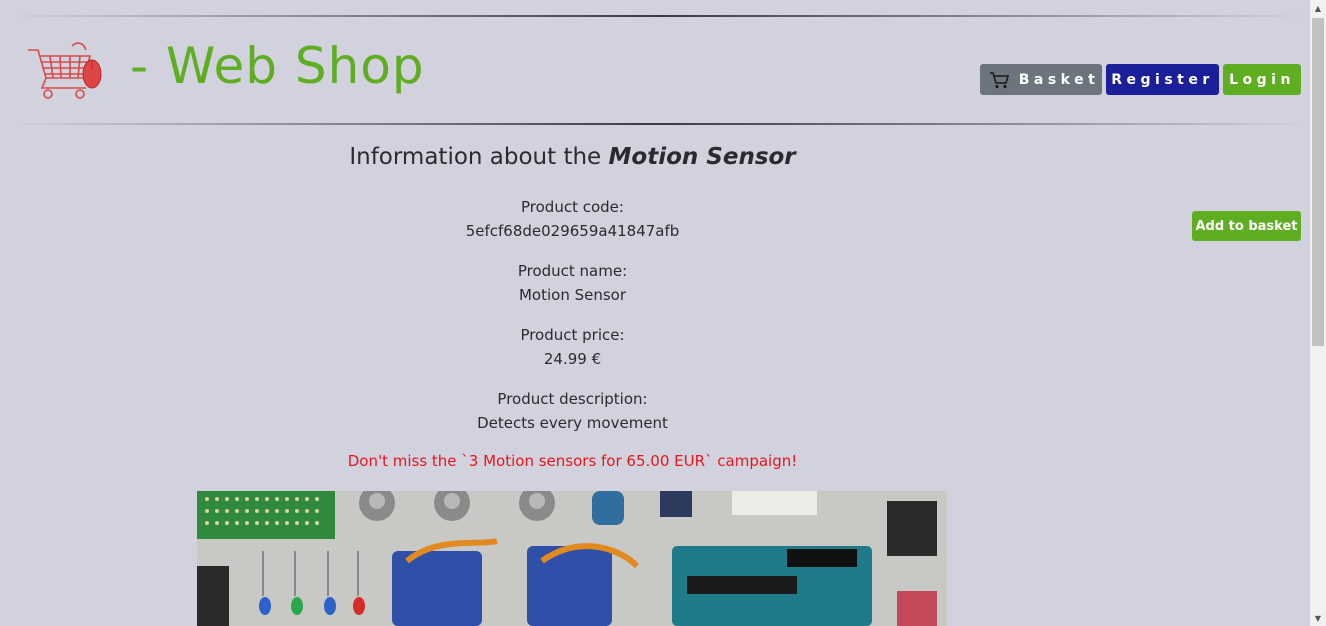  I want to click on chevron-down-icon: ▼, so click(1318, 618).